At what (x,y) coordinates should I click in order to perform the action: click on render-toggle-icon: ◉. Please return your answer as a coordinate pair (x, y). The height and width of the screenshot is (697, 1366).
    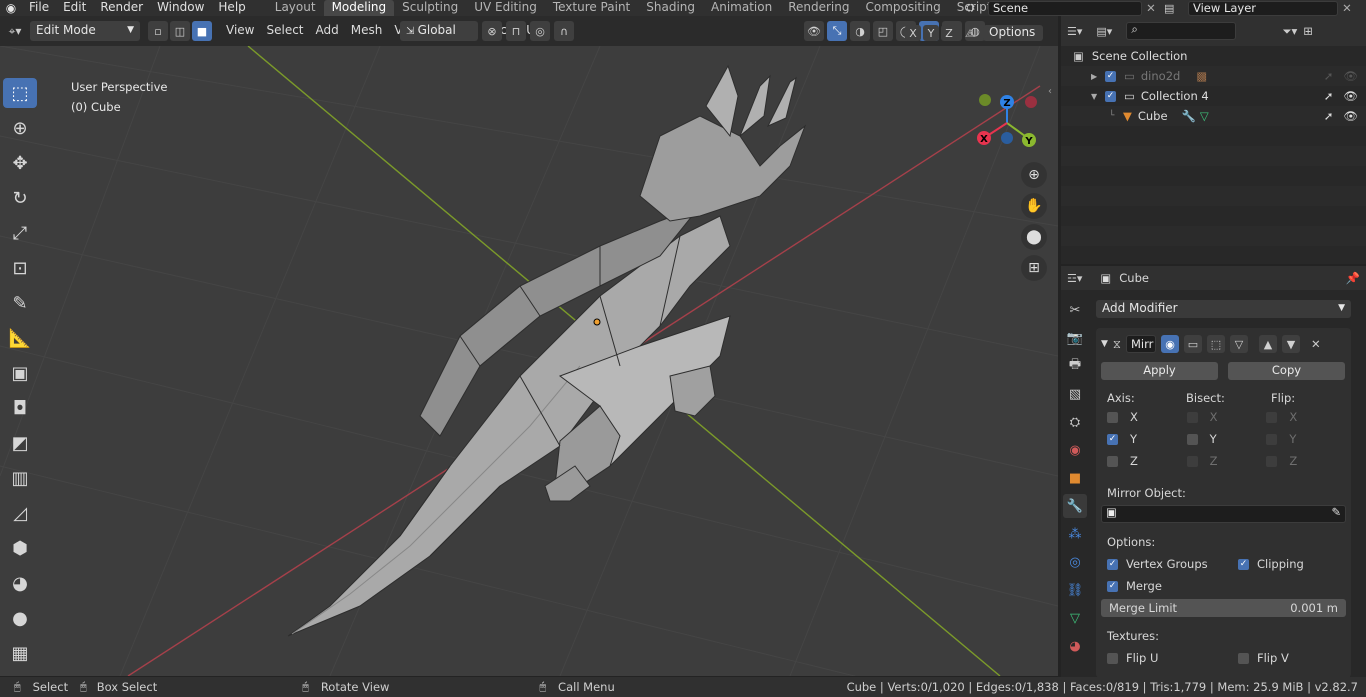
    Looking at the image, I should click on (1170, 344).